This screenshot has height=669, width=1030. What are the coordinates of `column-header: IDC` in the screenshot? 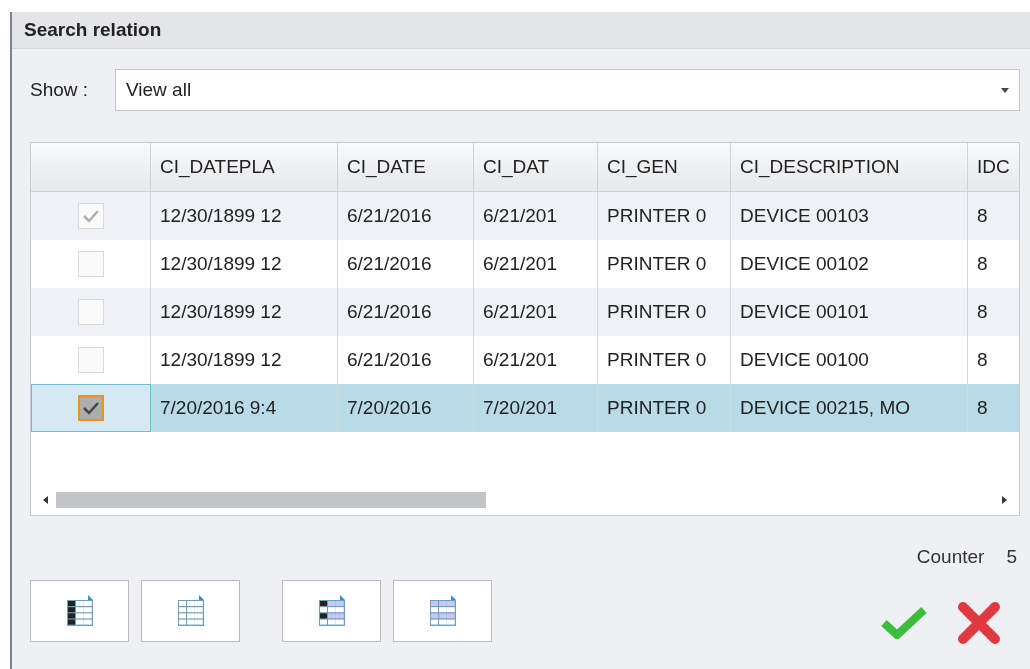 It's located at (993, 167).